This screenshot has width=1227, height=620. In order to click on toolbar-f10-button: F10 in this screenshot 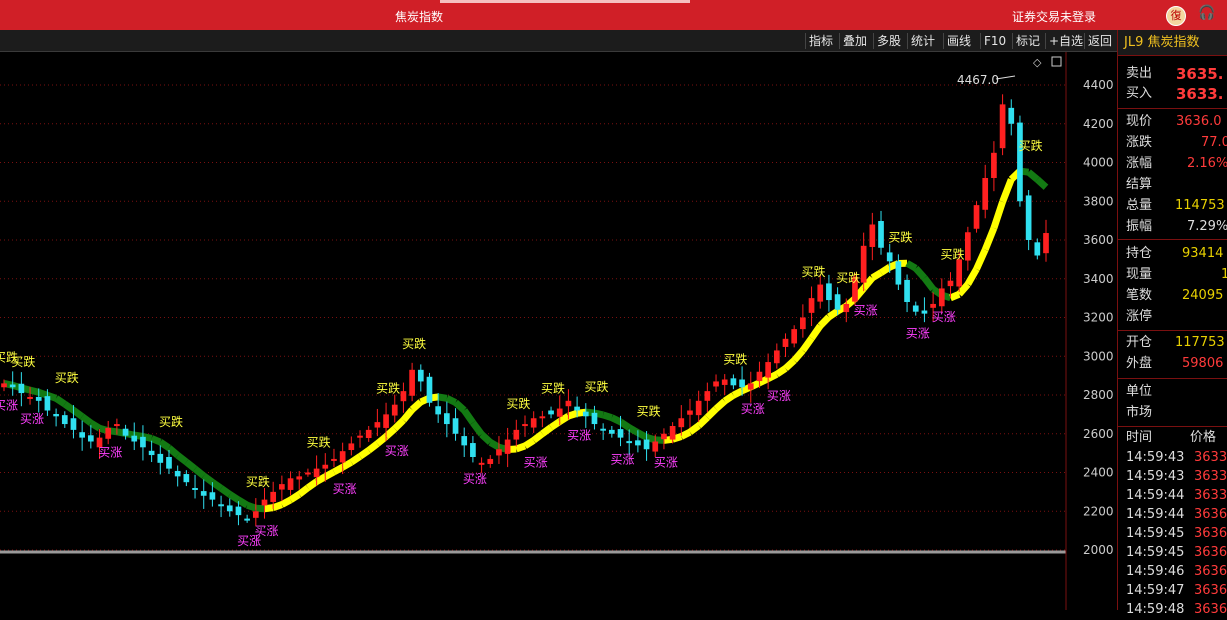, I will do `click(994, 41)`.